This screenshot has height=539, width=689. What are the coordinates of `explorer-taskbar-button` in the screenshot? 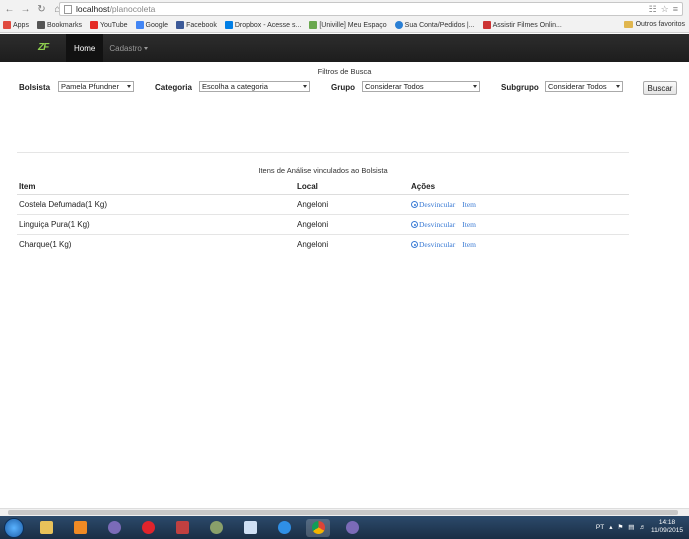 It's located at (46, 528).